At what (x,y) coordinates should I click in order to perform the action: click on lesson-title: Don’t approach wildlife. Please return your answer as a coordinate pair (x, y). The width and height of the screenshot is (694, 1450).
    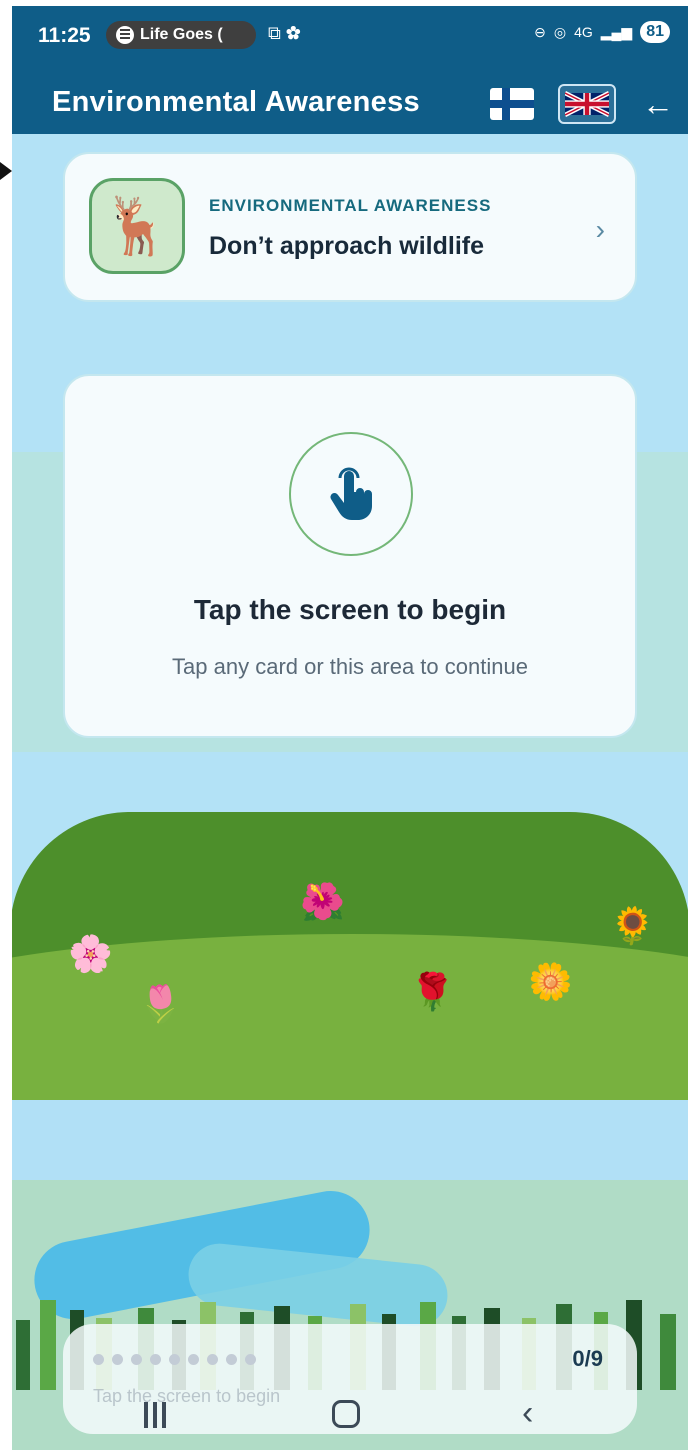
    Looking at the image, I should click on (347, 246).